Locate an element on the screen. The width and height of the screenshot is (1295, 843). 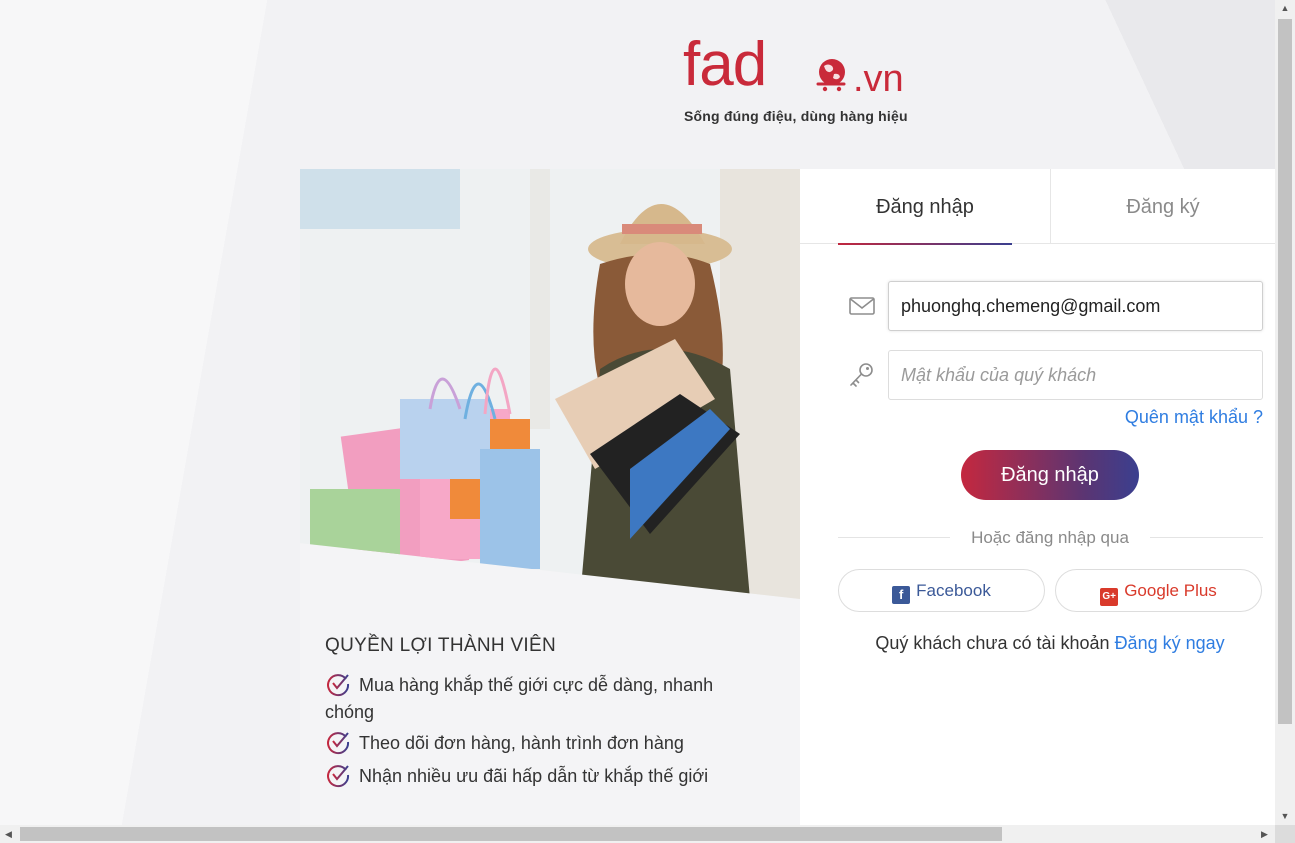
scroll-down-arrow-icon: ▼ is located at coordinates (1285, 816).